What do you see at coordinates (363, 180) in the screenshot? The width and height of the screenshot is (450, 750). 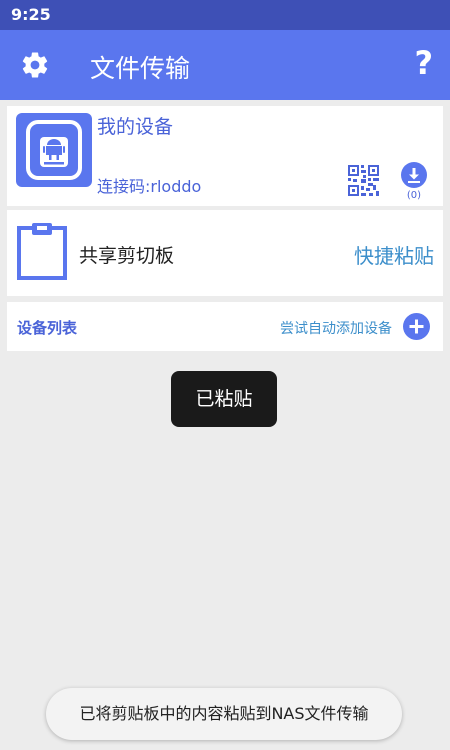 I see `qr-code-icon` at bounding box center [363, 180].